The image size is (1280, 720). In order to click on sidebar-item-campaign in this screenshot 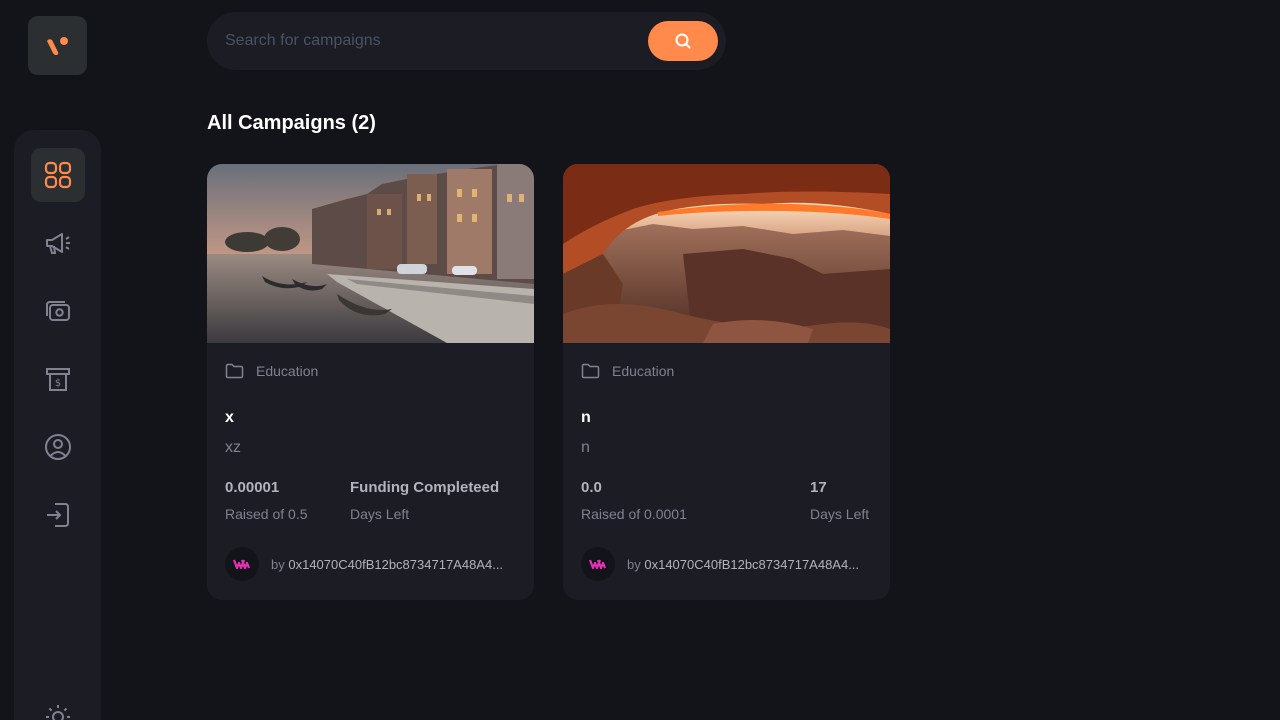, I will do `click(58, 243)`.